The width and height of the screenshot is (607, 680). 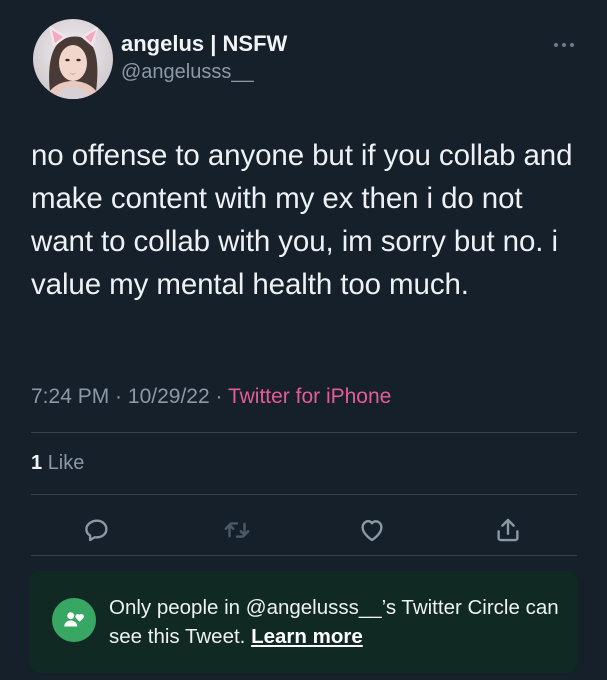 What do you see at coordinates (204, 44) in the screenshot?
I see `author-name: angelus | NSFW` at bounding box center [204, 44].